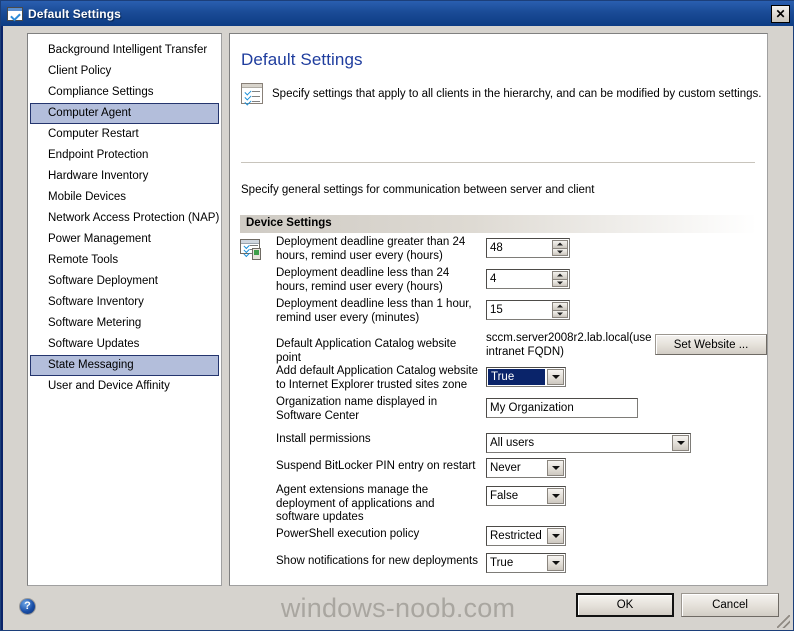  Describe the element at coordinates (124, 155) in the screenshot. I see `sidebar-item-endpoint-protection: Endpoint Protection` at that location.